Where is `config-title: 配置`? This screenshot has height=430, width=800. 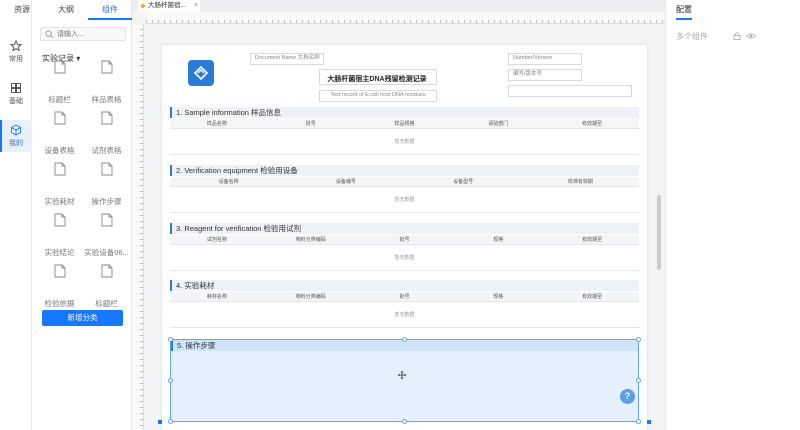 config-title: 配置 is located at coordinates (684, 12).